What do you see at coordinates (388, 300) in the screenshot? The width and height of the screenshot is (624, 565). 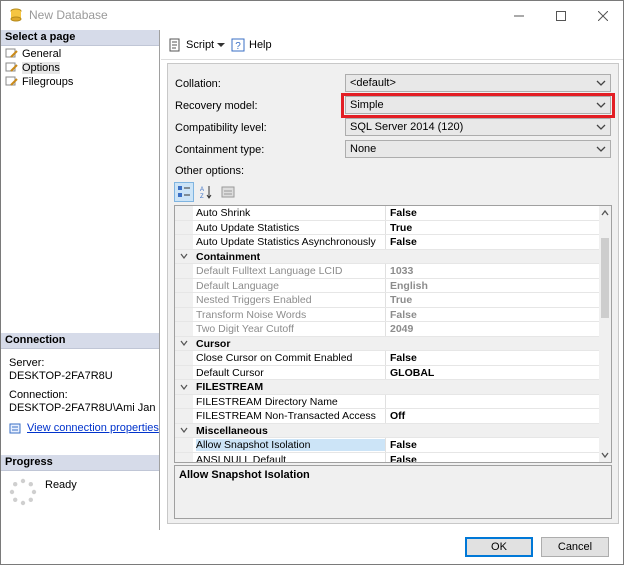 I see `property-row: Nested Triggers Enabled True` at bounding box center [388, 300].